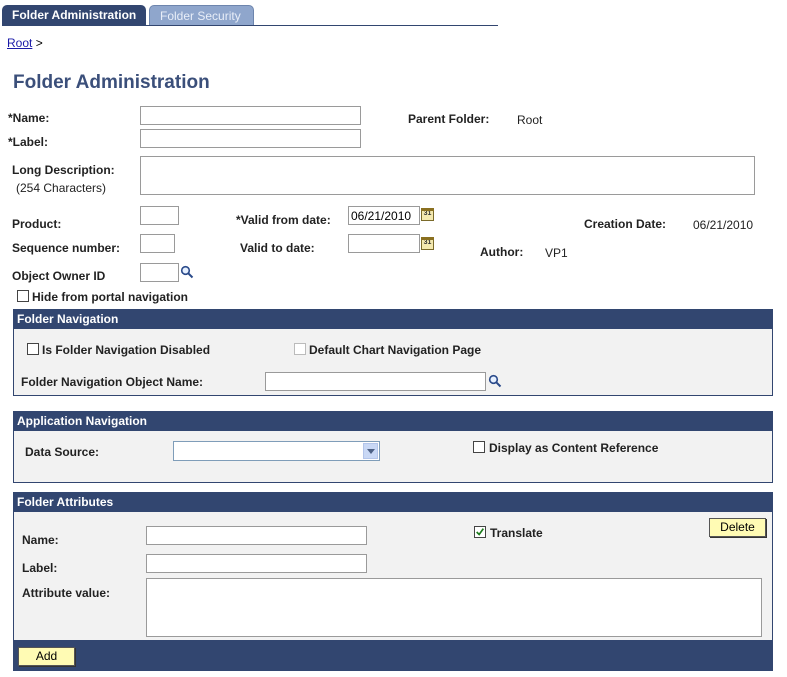  What do you see at coordinates (111, 82) in the screenshot?
I see `page-title: Folder Administration` at bounding box center [111, 82].